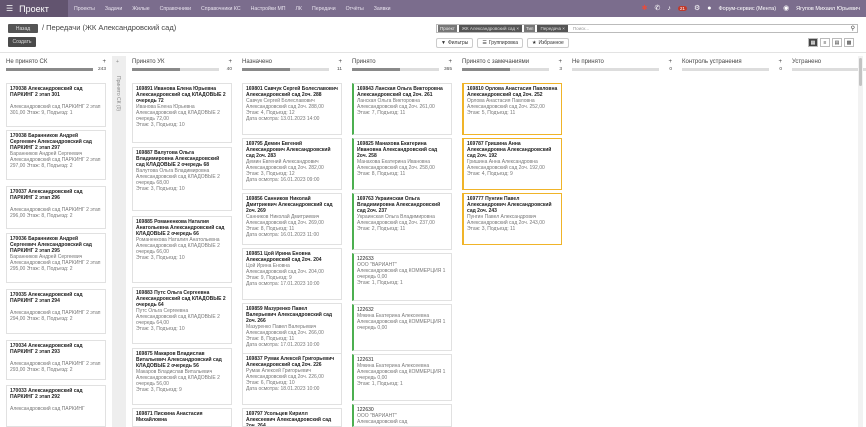 The width and height of the screenshot is (866, 427). Describe the element at coordinates (552, 28) in the screenshot. I see `filter-facet-type: Передача ×` at that location.